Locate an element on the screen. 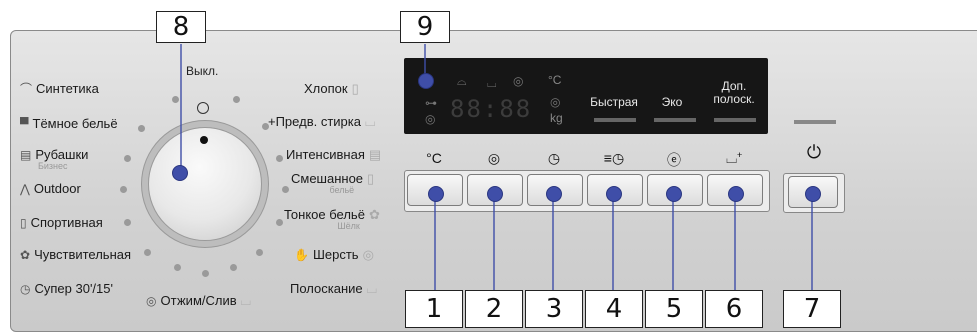  option-eco-label: Эко is located at coordinates (672, 102).